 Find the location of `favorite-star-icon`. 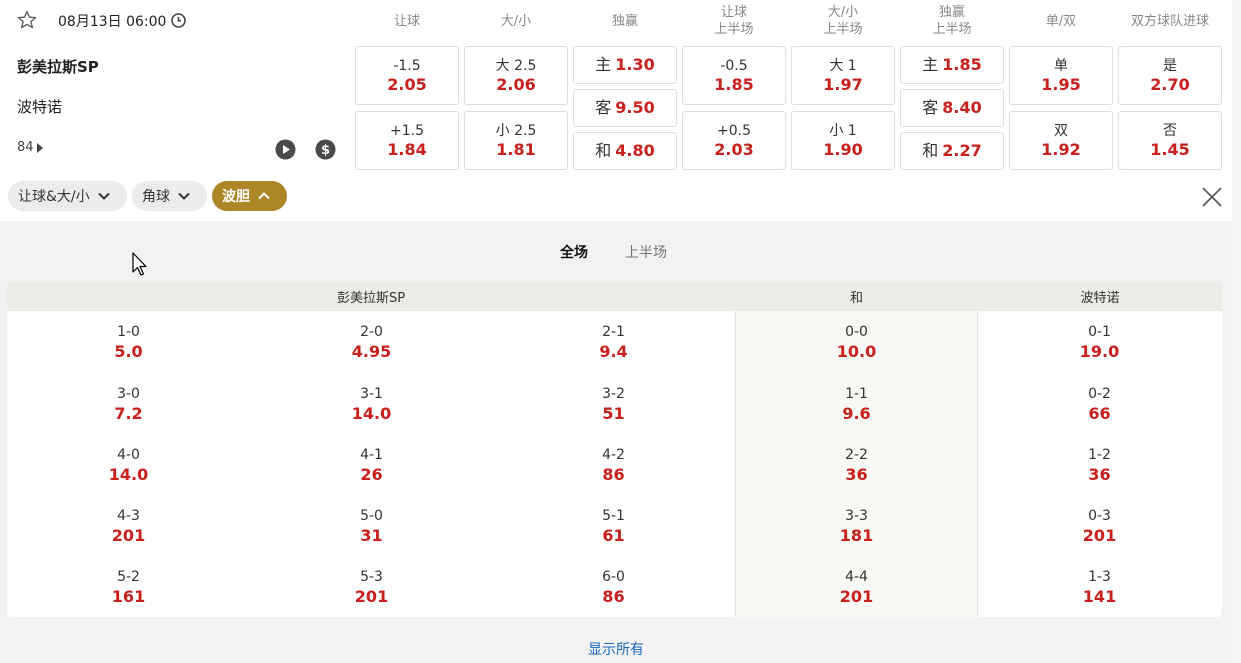

favorite-star-icon is located at coordinates (27, 20).